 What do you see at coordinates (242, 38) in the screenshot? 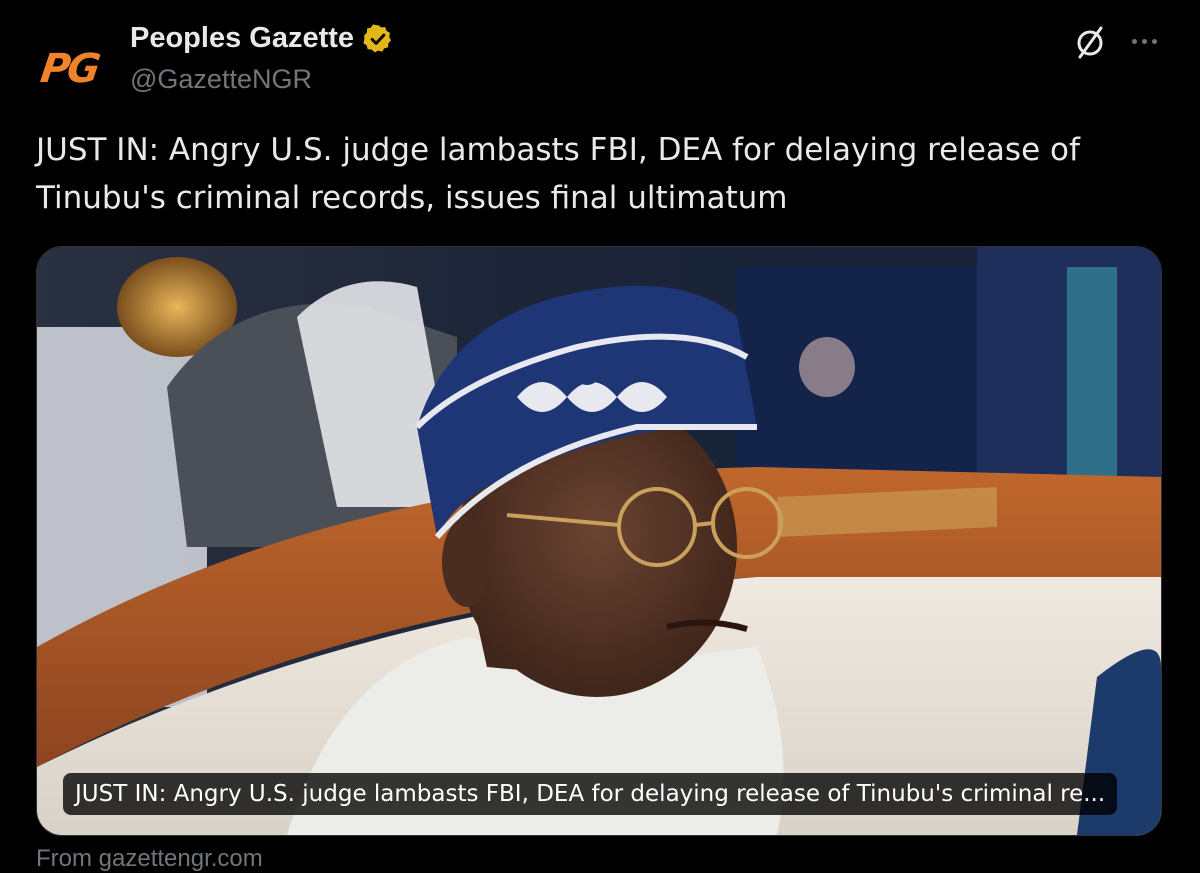
I see `author-display-name: Peoples Gazette` at bounding box center [242, 38].